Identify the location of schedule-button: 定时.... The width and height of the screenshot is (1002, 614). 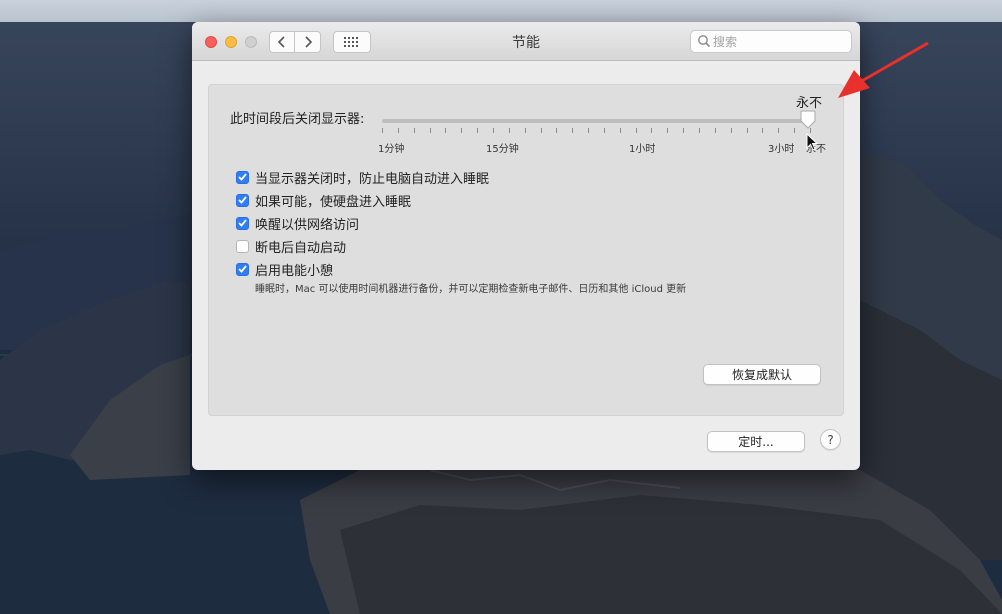
(756, 441).